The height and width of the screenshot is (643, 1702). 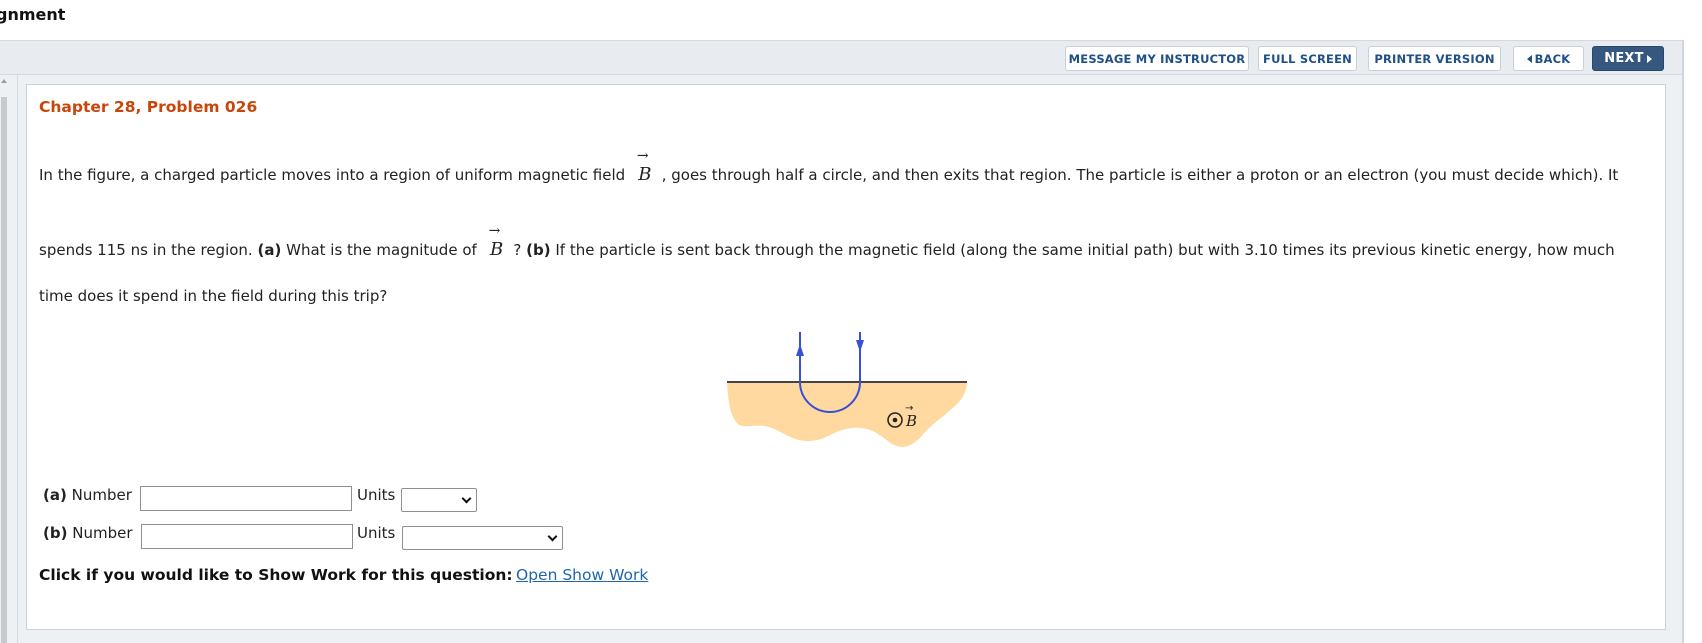 I want to click on open-show-work-link: Open Show Work, so click(x=582, y=575).